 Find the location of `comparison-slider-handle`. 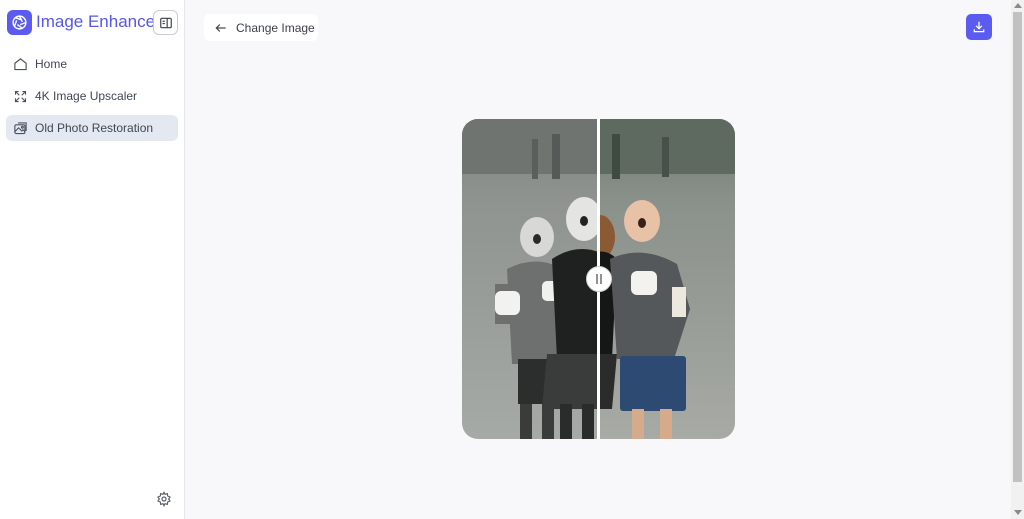

comparison-slider-handle is located at coordinates (599, 279).